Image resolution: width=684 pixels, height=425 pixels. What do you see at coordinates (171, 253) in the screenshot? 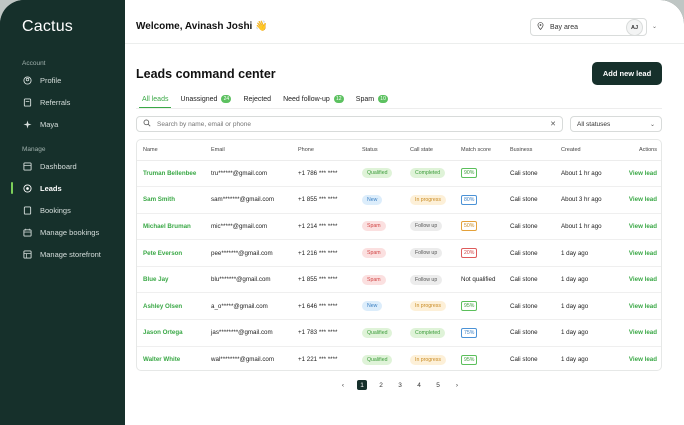
I see `lead-name-link: Pete Everson` at bounding box center [171, 253].